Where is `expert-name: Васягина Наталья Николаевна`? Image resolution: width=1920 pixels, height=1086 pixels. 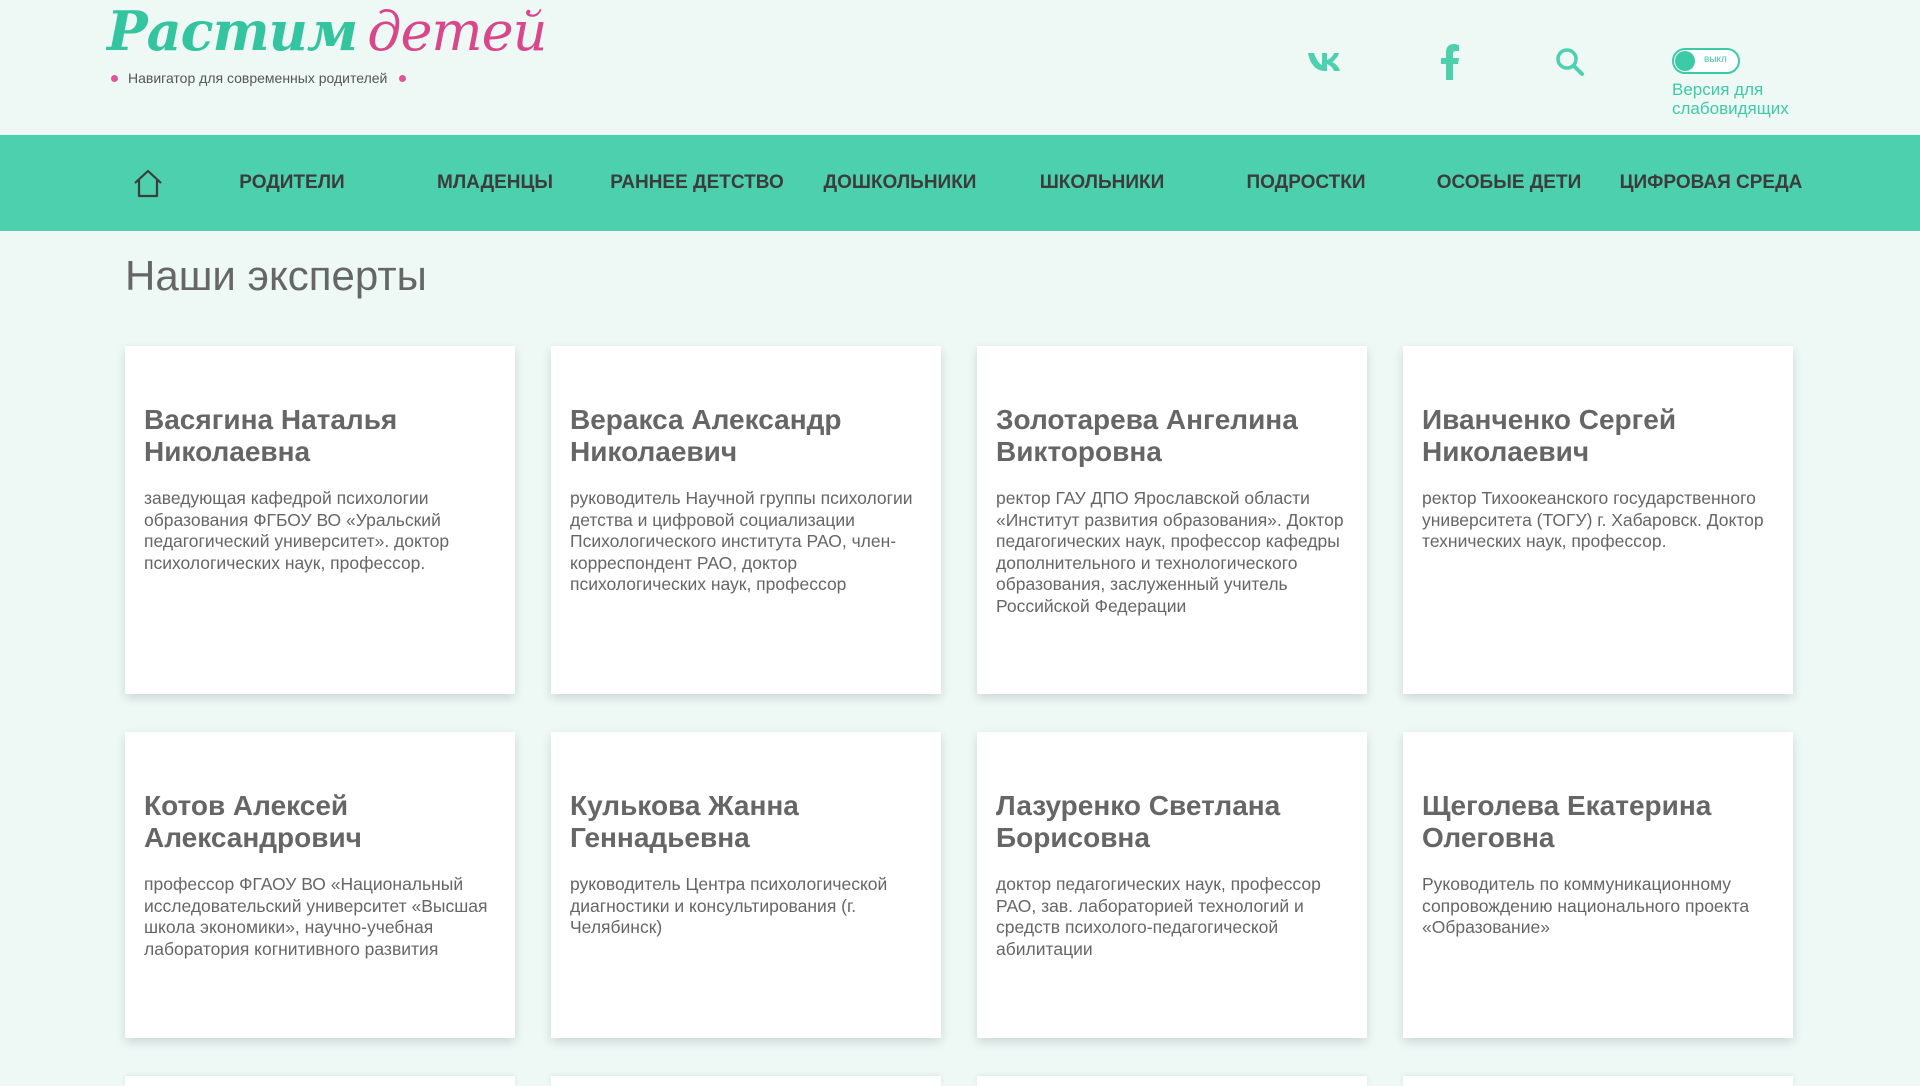
expert-name: Васягина Наталья Николаевна is located at coordinates (271, 435).